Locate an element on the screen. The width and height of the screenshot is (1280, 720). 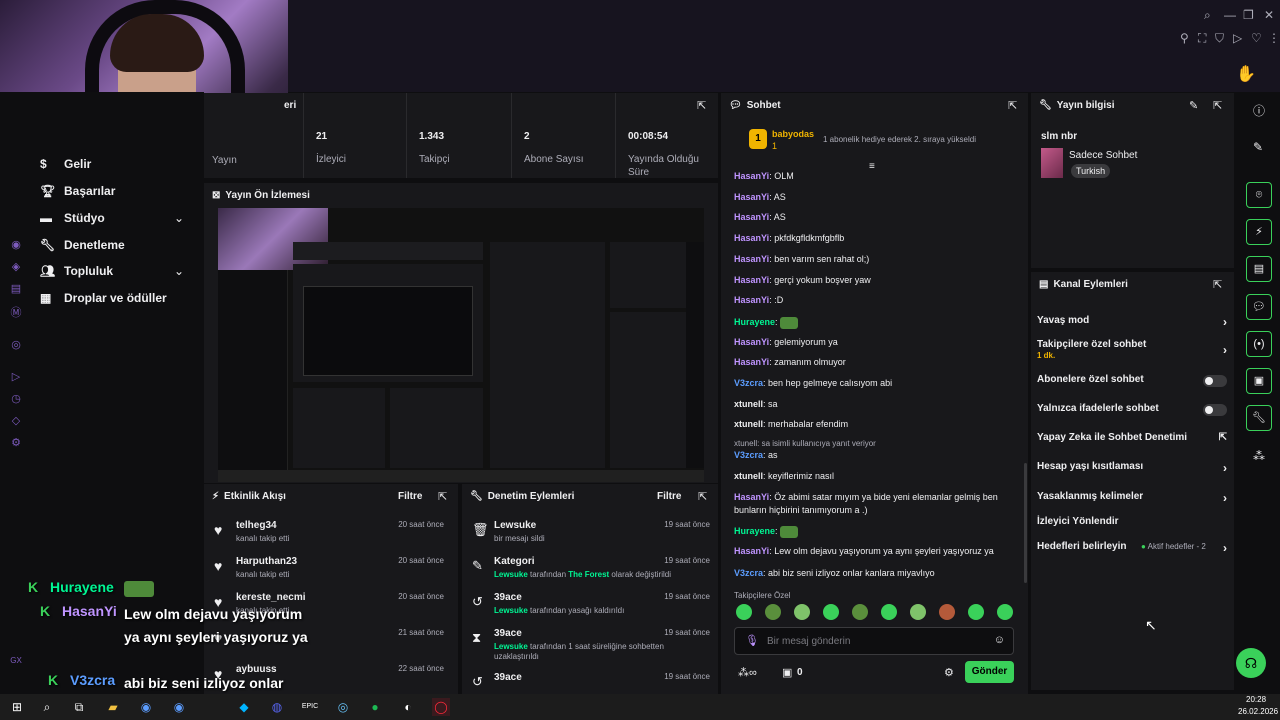
restore-icon: ❐ is located at coordinates (1248, 15).